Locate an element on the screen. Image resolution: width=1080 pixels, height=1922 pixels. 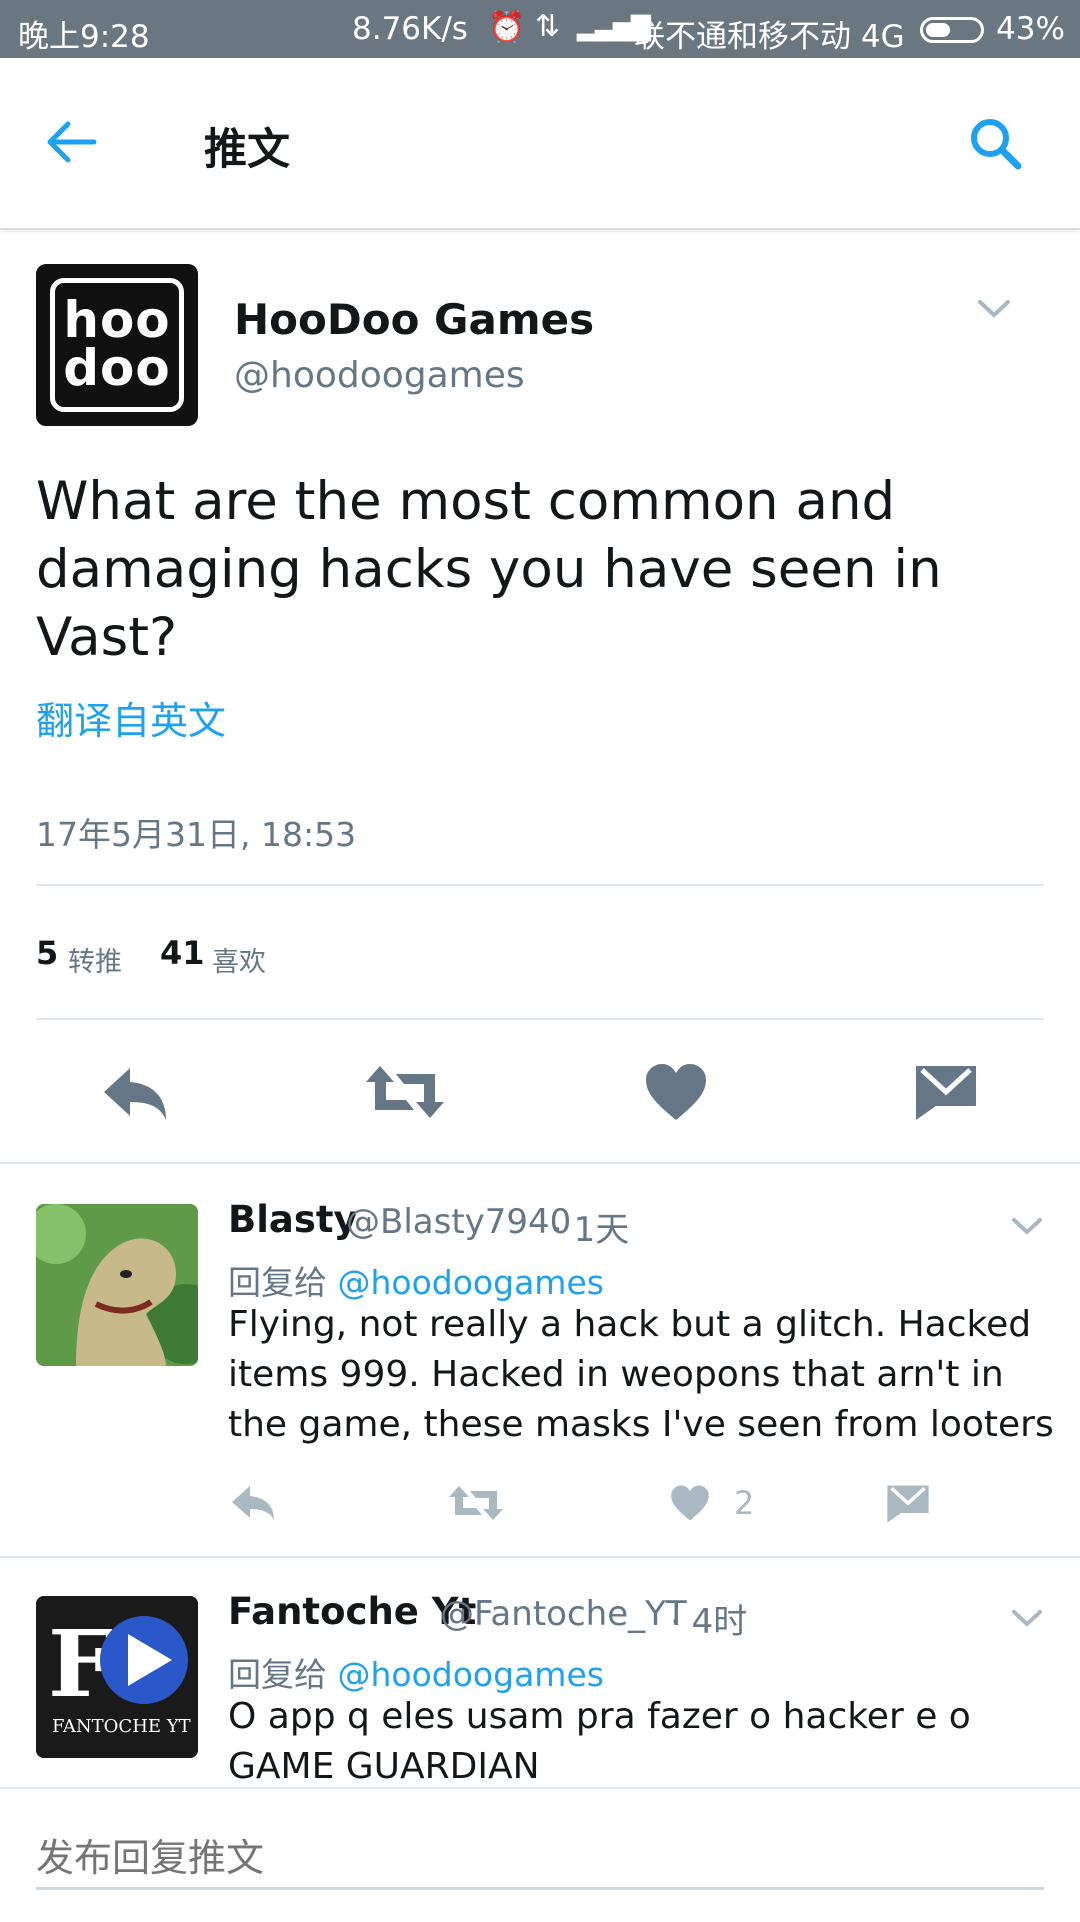
reply-compose-input is located at coordinates (540, 1859).